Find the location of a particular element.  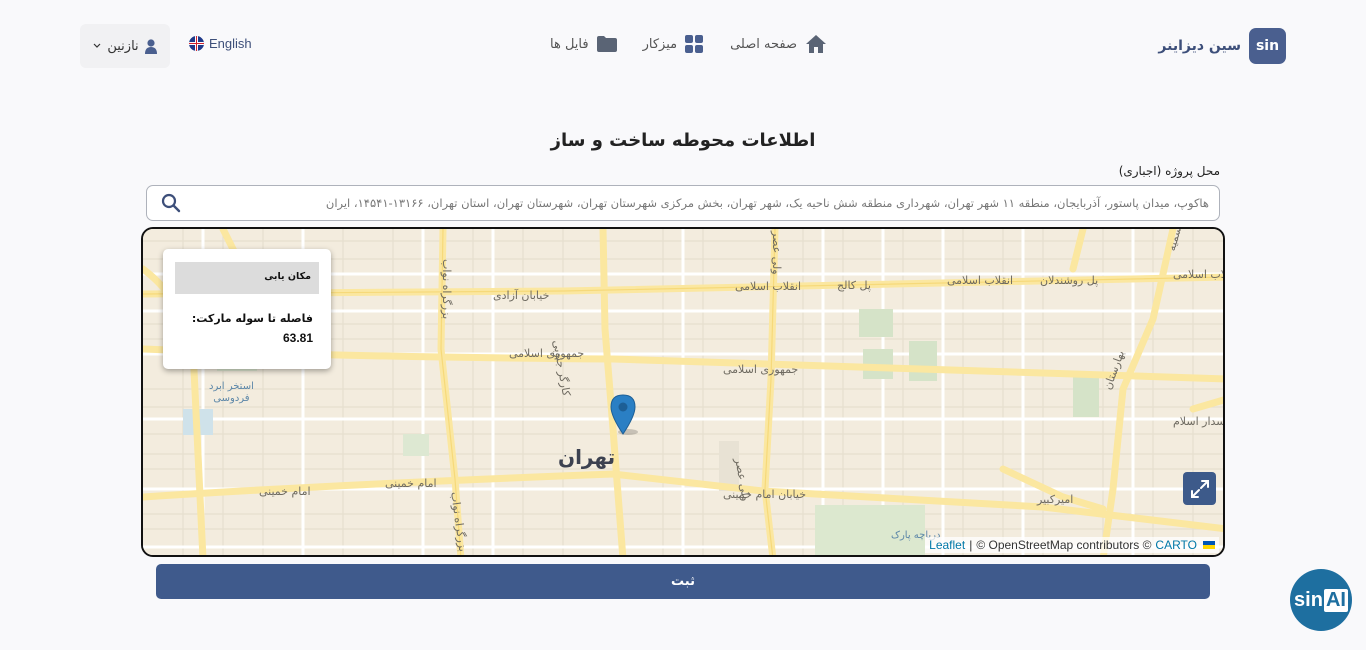

home-icon is located at coordinates (816, 44).